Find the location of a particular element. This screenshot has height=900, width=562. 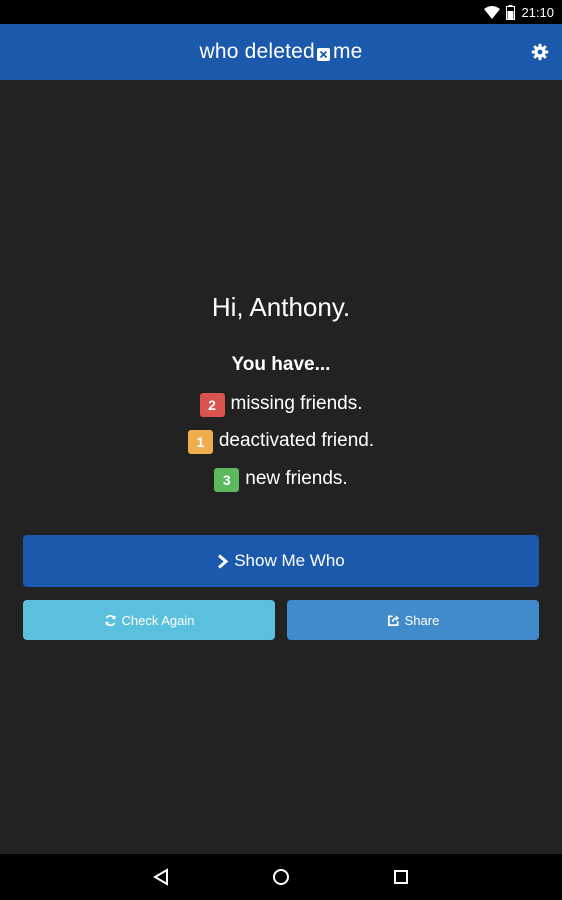

logo-text-right: me is located at coordinates (347, 51).